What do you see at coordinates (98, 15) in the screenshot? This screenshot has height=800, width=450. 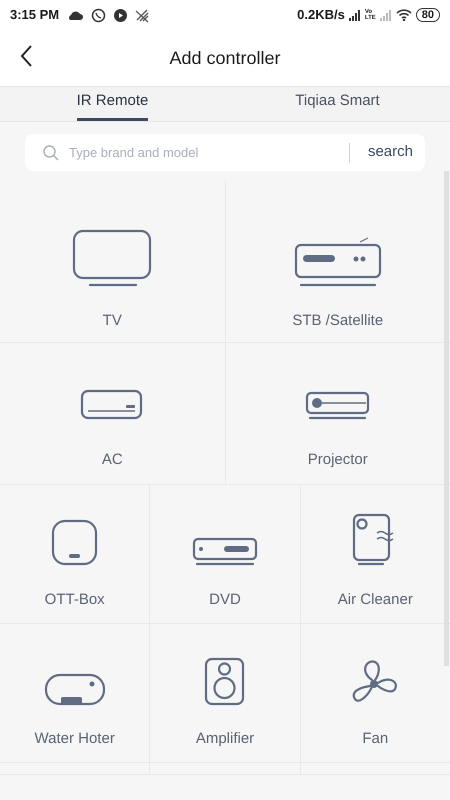 I see `chat-icon` at bounding box center [98, 15].